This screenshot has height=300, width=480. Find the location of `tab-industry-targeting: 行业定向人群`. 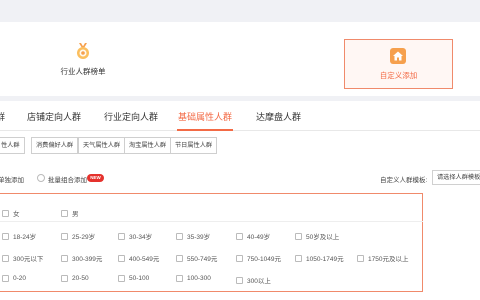

tab-industry-targeting: 行业定向人群 is located at coordinates (131, 116).